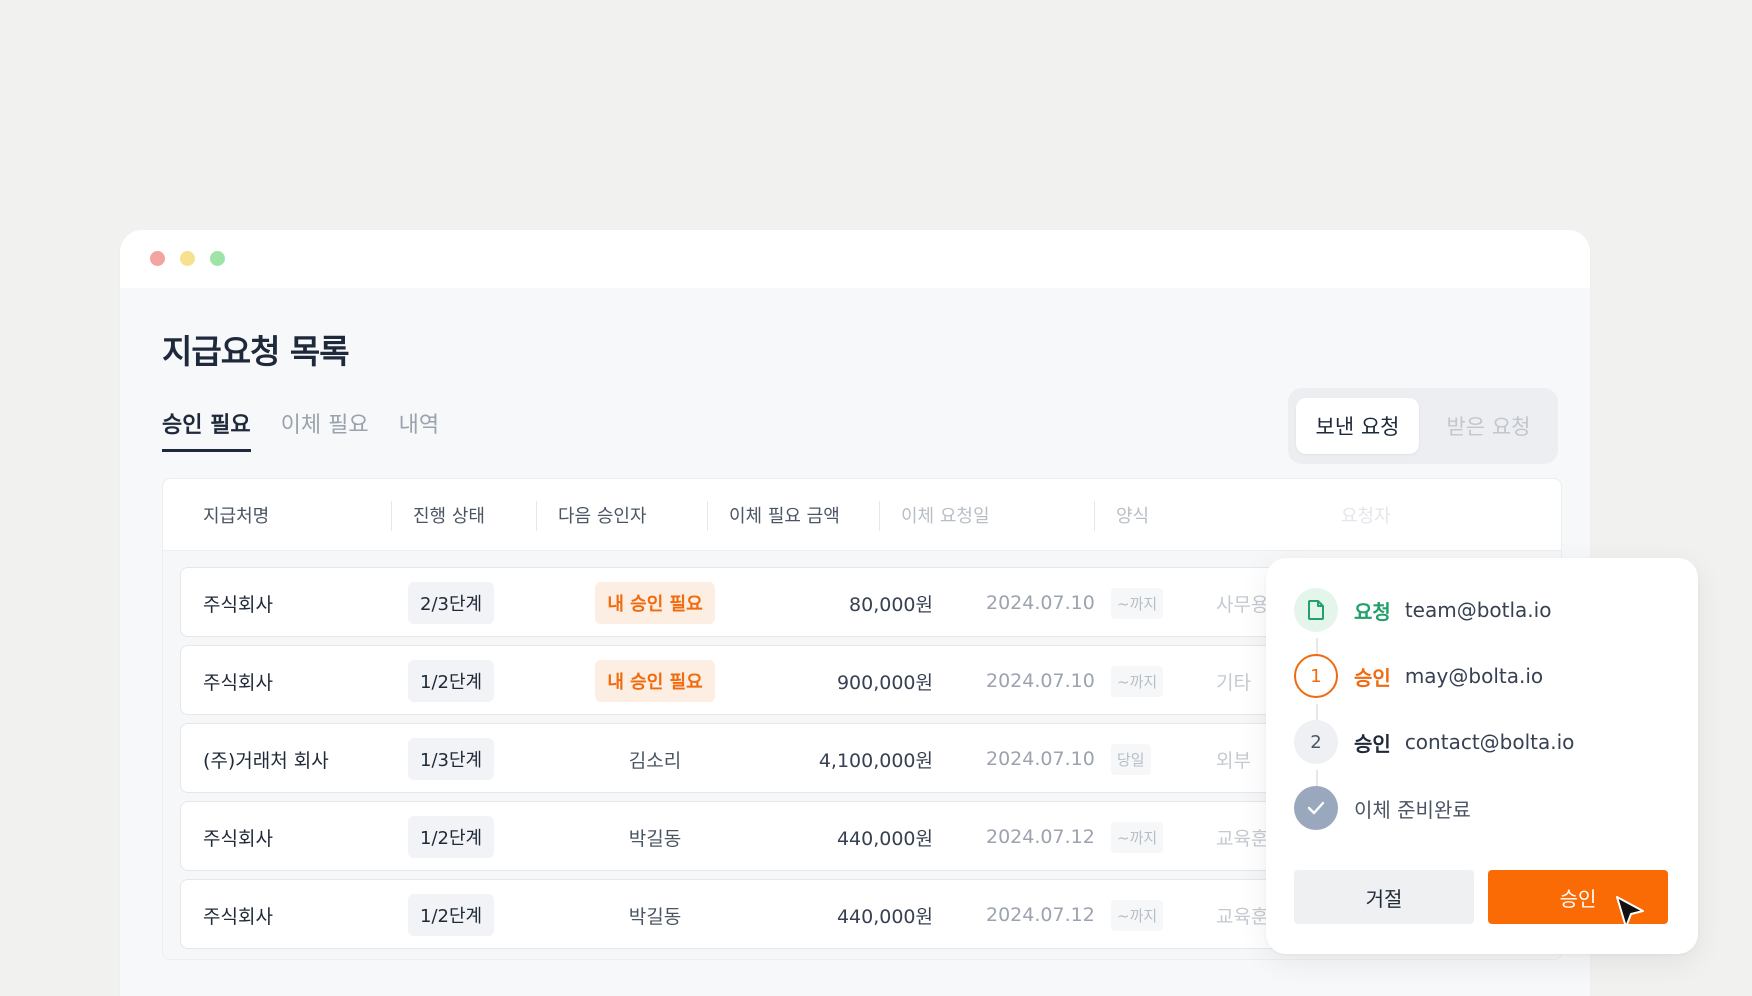 Image resolution: width=1752 pixels, height=996 pixels. I want to click on header-payee: 지급처명, so click(236, 515).